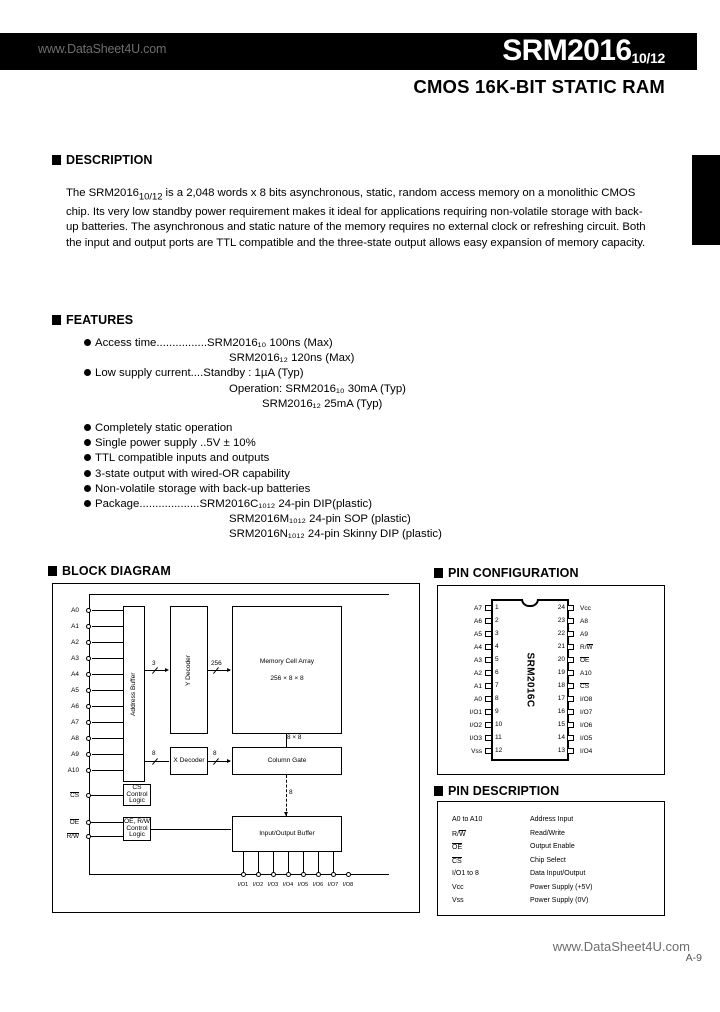 The image size is (720, 1012). I want to click on pc-left-pin-number: 12, so click(499, 750).